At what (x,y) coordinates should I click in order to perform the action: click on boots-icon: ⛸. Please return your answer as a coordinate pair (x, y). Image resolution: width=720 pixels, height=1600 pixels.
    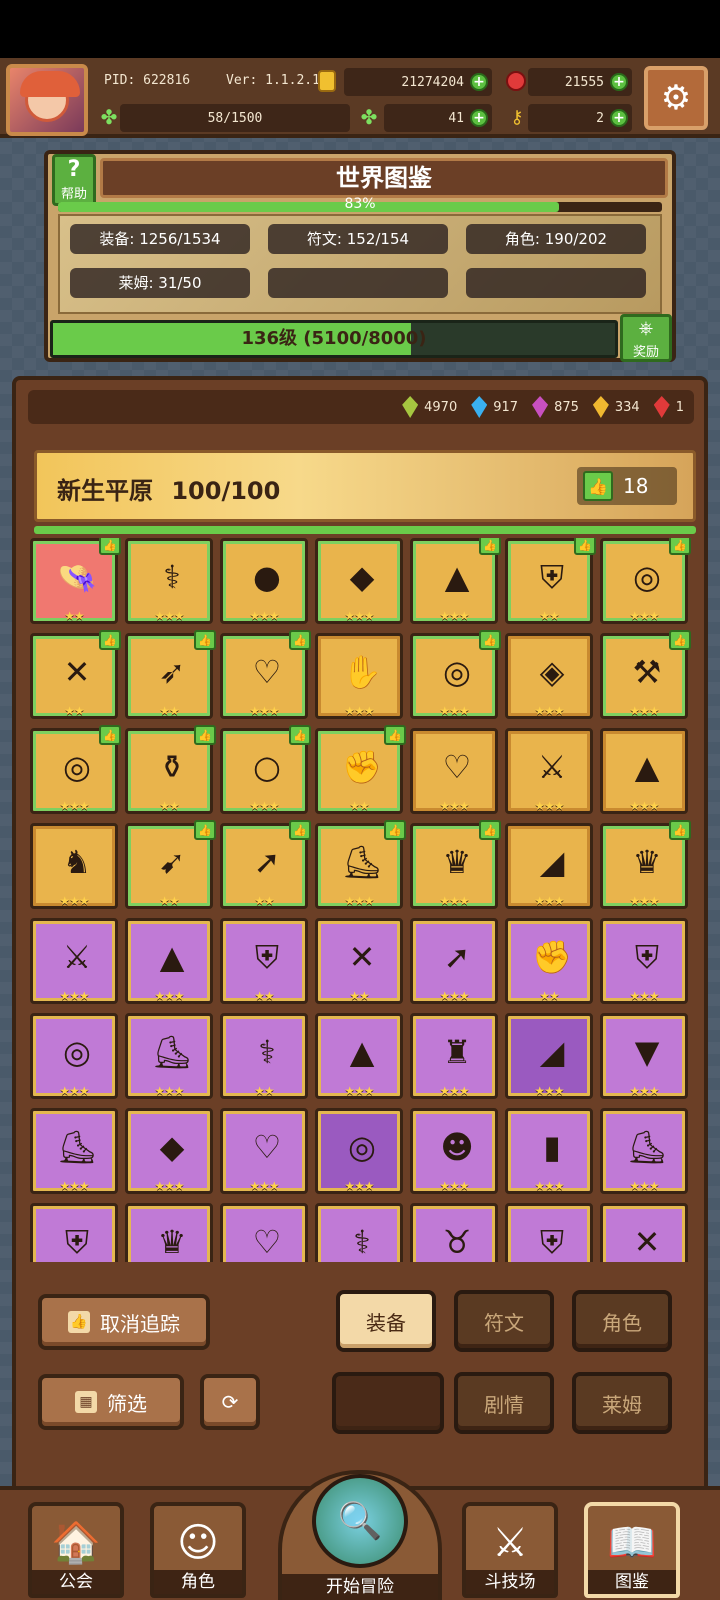
    Looking at the image, I should click on (647, 1147).